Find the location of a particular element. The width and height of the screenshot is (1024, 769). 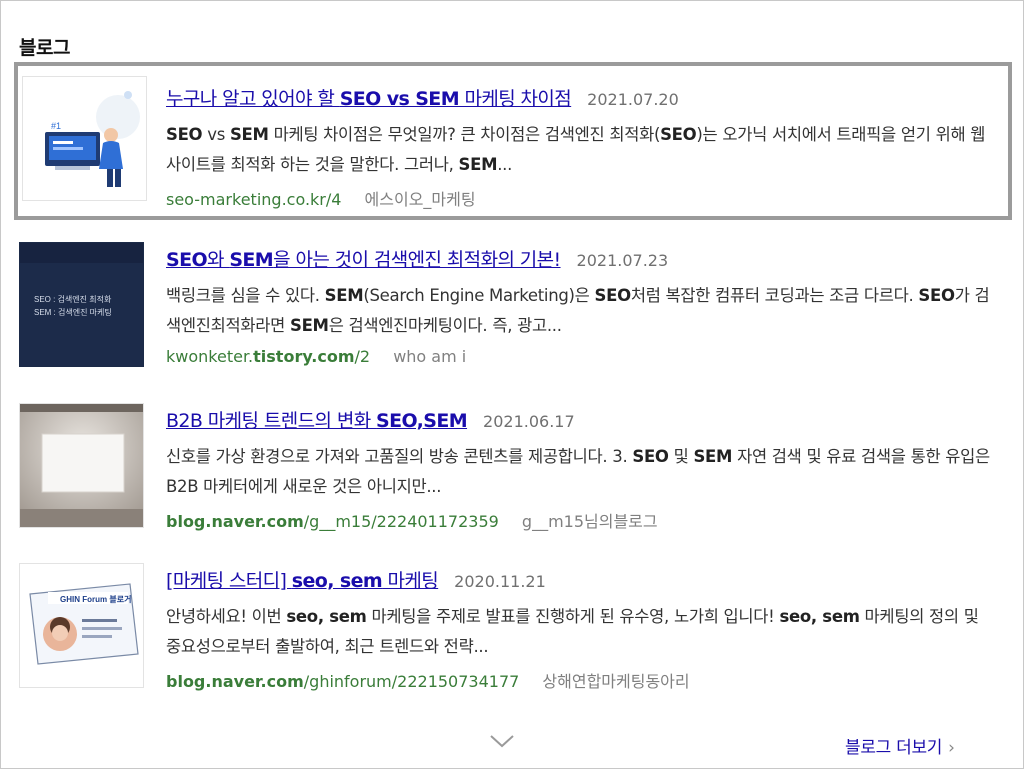

result-url-link: blog.naver.com/ghinforum/222150734177 is located at coordinates (342, 681).